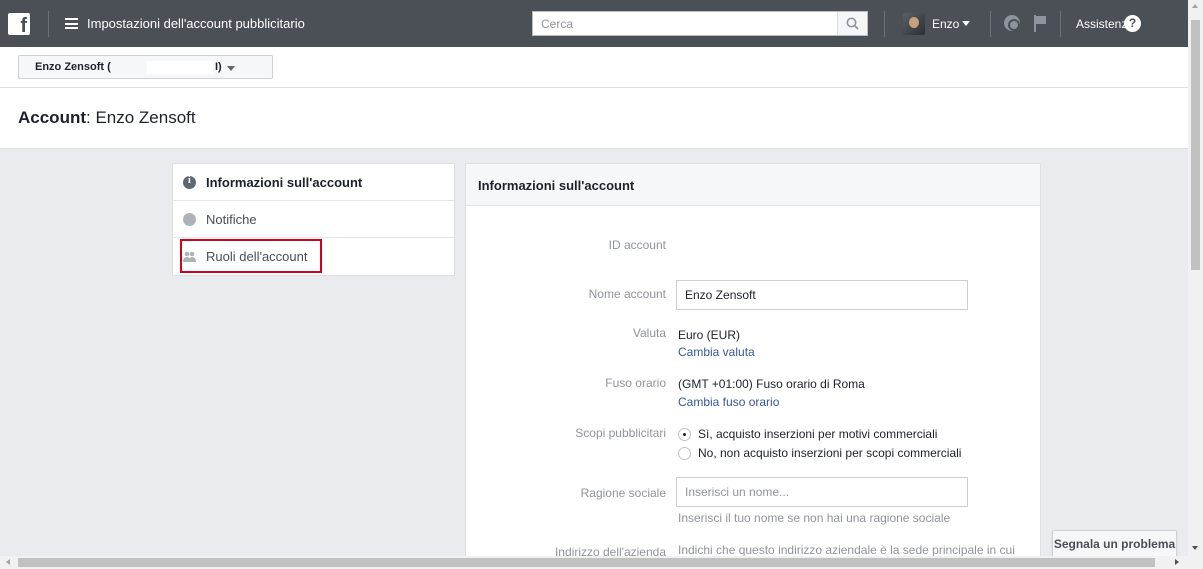  What do you see at coordinates (627, 294) in the screenshot?
I see `account-name-label: Nome account` at bounding box center [627, 294].